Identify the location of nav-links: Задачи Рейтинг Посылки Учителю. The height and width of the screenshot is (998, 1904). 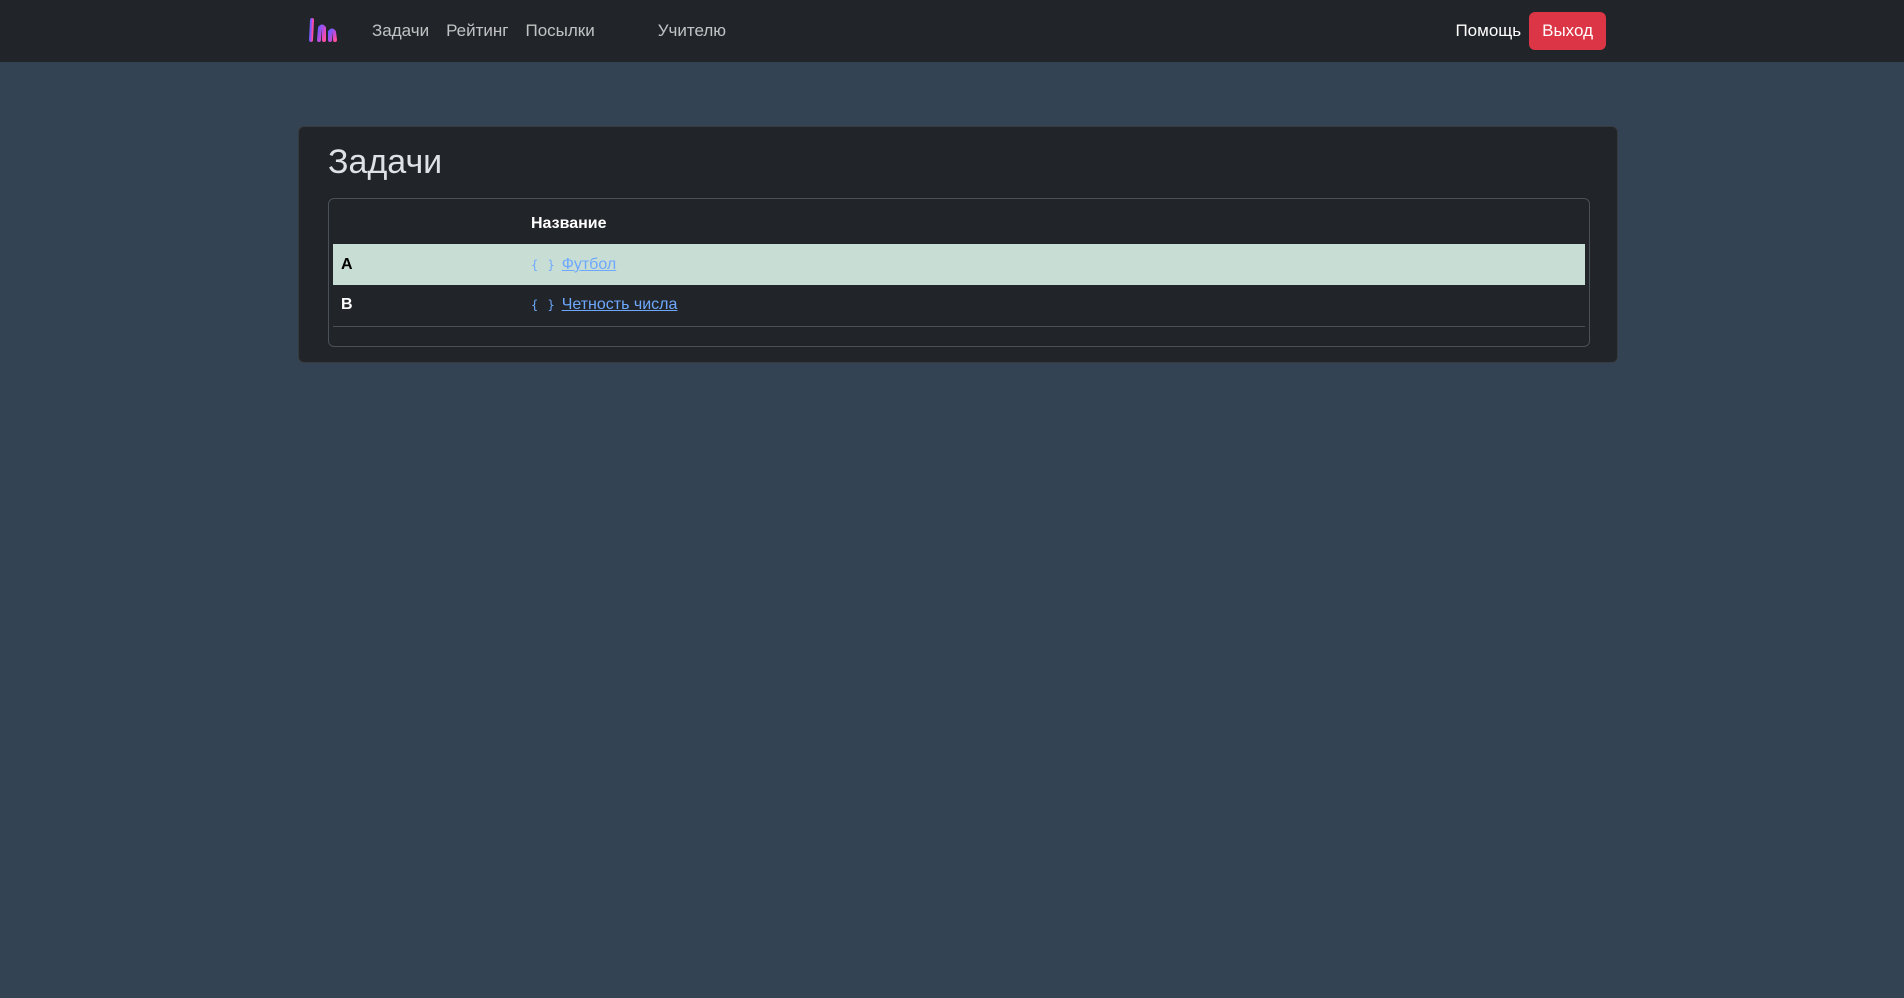
(557, 31).